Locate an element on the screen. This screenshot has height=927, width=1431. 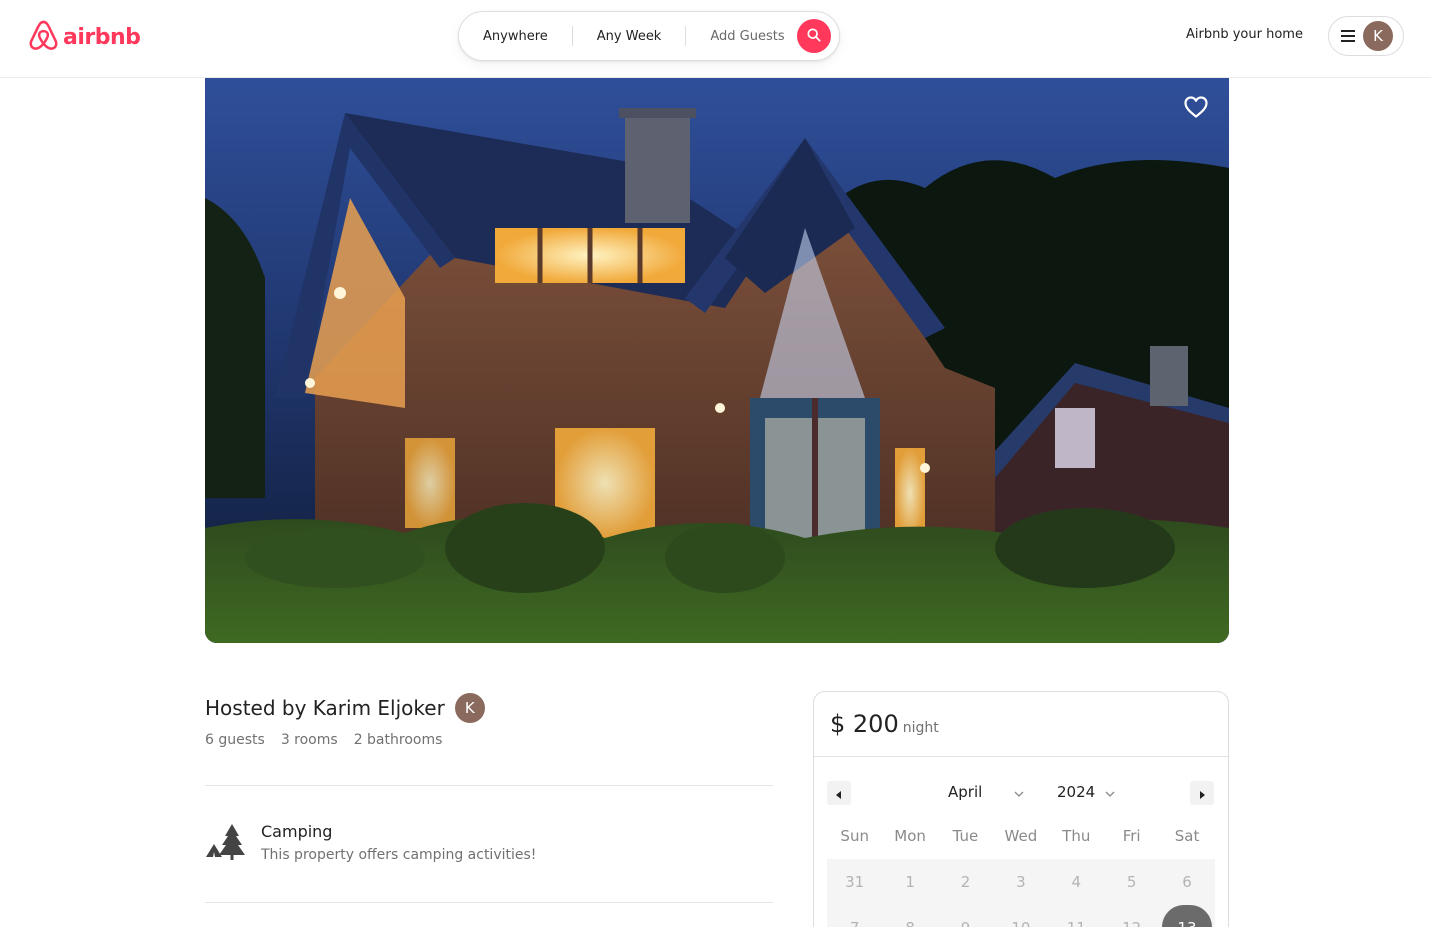
caret-right-icon is located at coordinates (1202, 793).